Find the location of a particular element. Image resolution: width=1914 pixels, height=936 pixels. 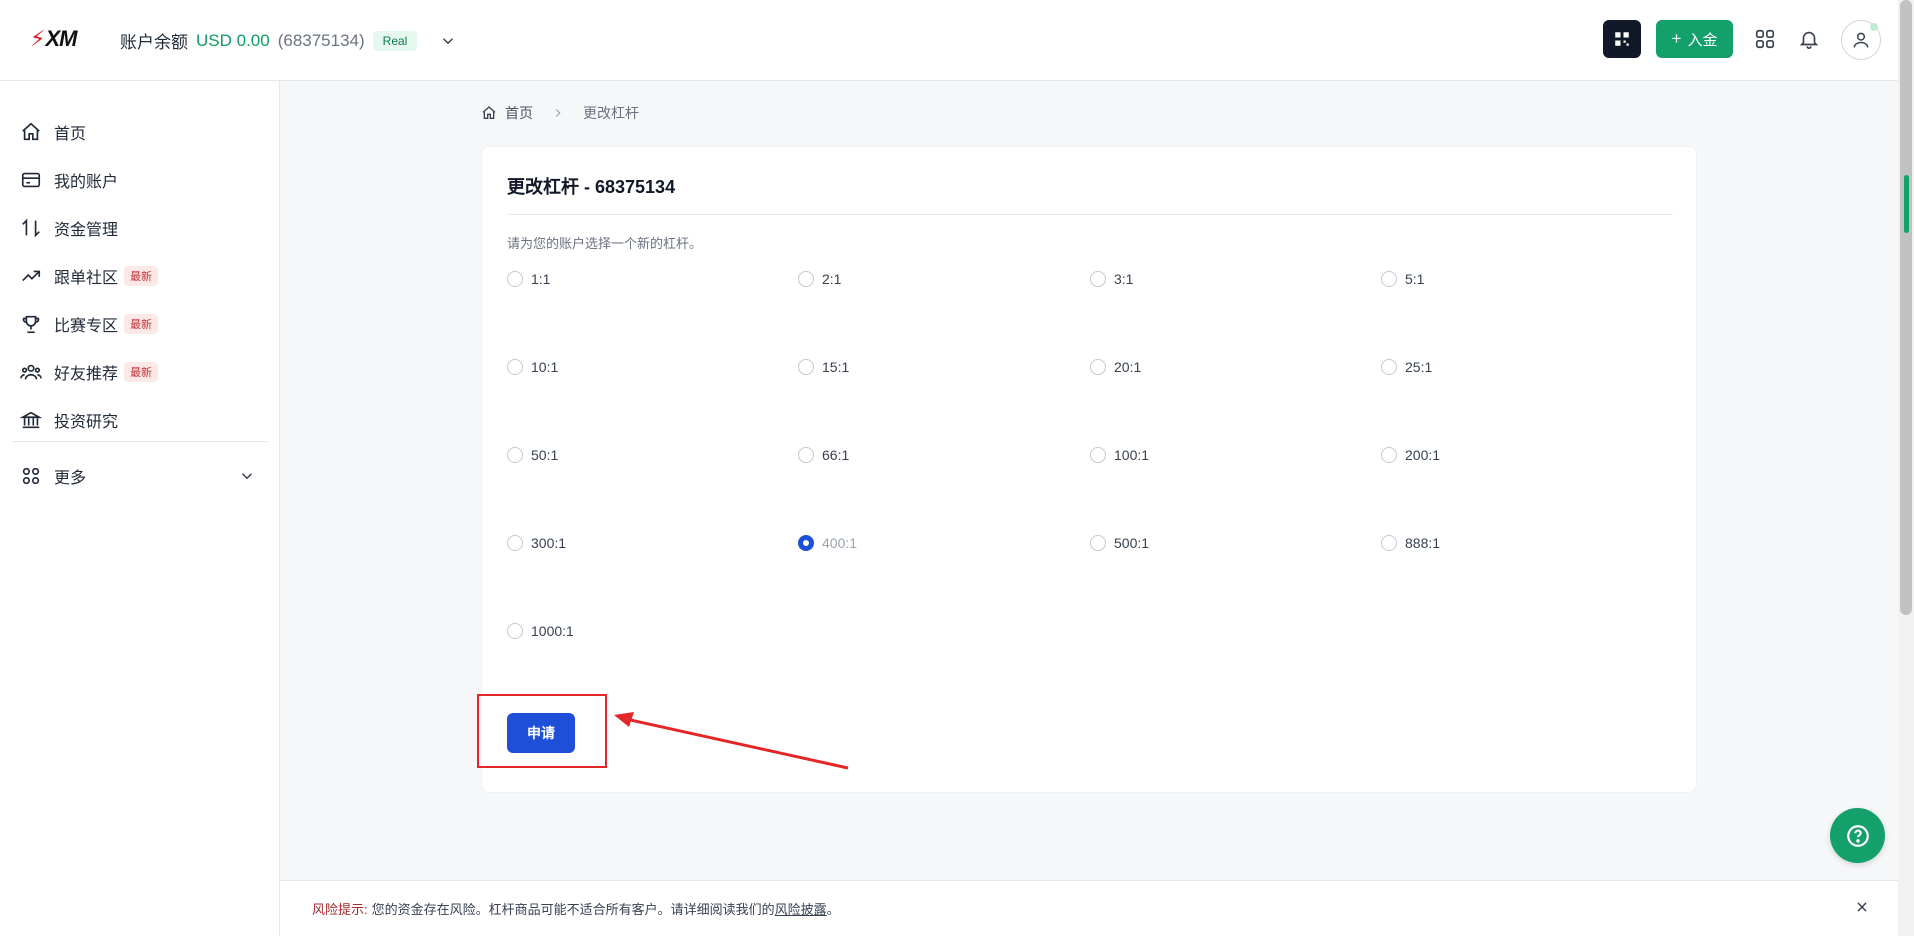

scroll-indicator is located at coordinates (1906, 204).